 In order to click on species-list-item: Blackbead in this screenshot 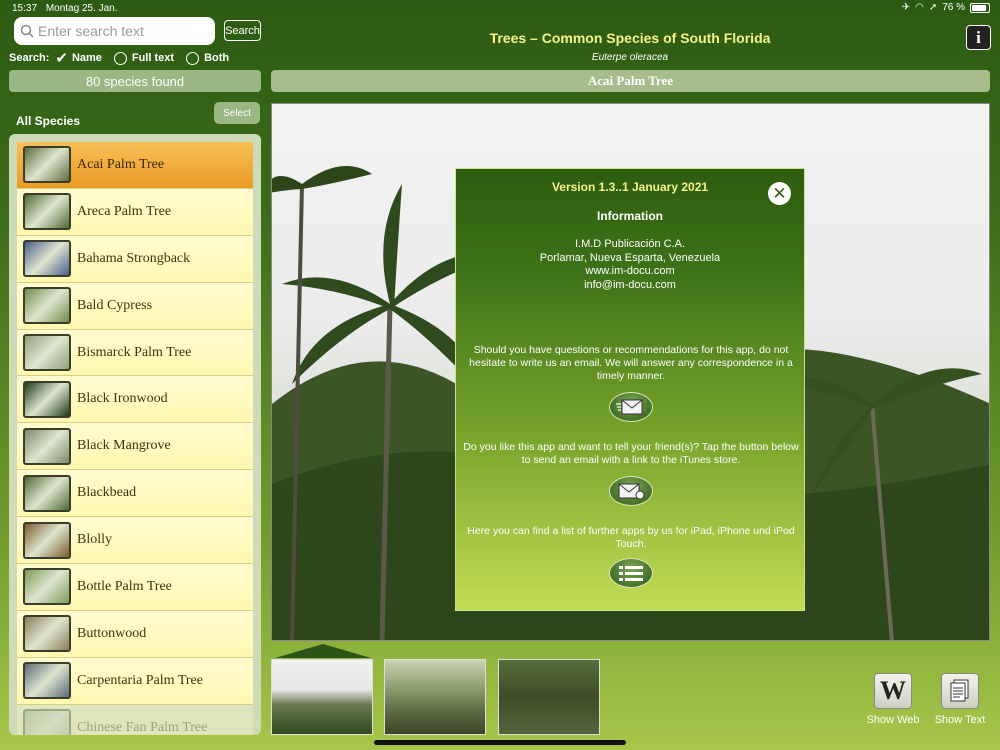, I will do `click(135, 494)`.